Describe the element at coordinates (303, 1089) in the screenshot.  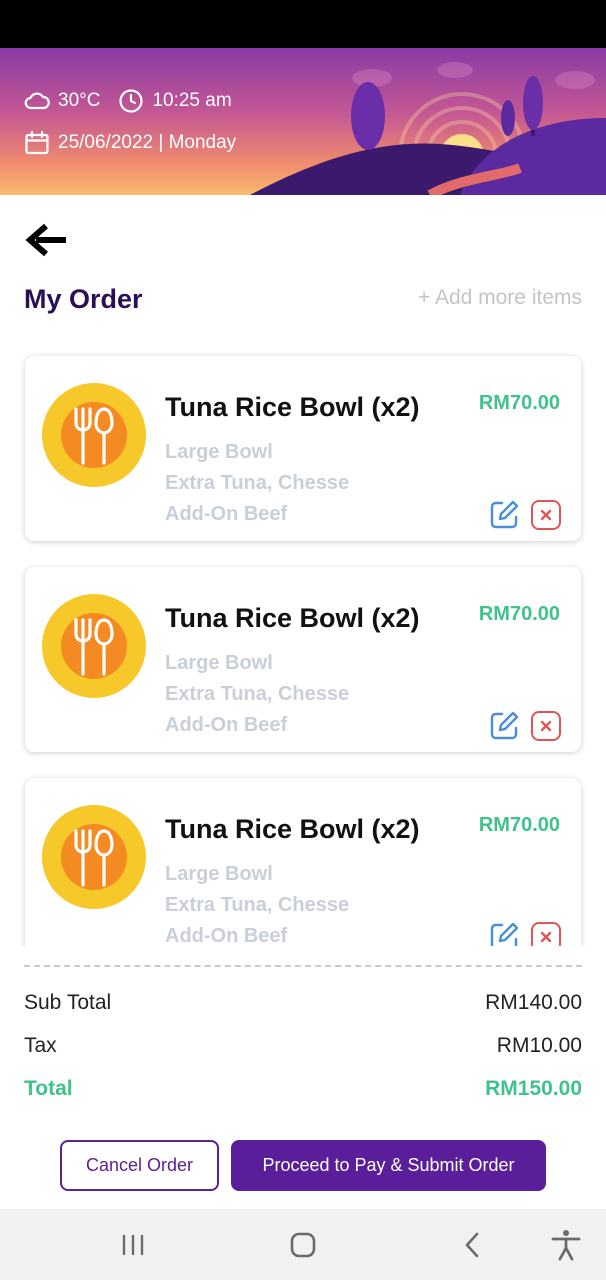
I see `total-row: Total RM150.00` at that location.